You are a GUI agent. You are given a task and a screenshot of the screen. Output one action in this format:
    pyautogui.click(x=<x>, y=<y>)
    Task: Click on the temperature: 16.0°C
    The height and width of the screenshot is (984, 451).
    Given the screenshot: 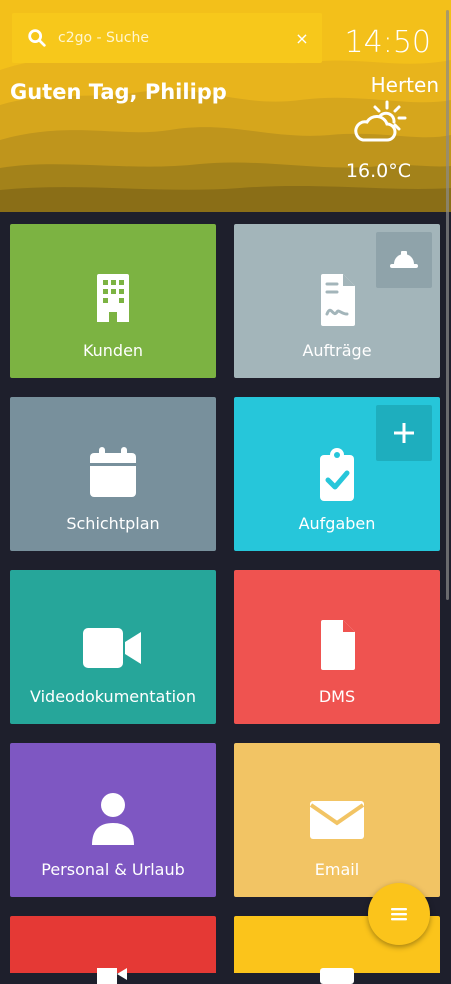 What is the action you would take?
    pyautogui.click(x=378, y=171)
    